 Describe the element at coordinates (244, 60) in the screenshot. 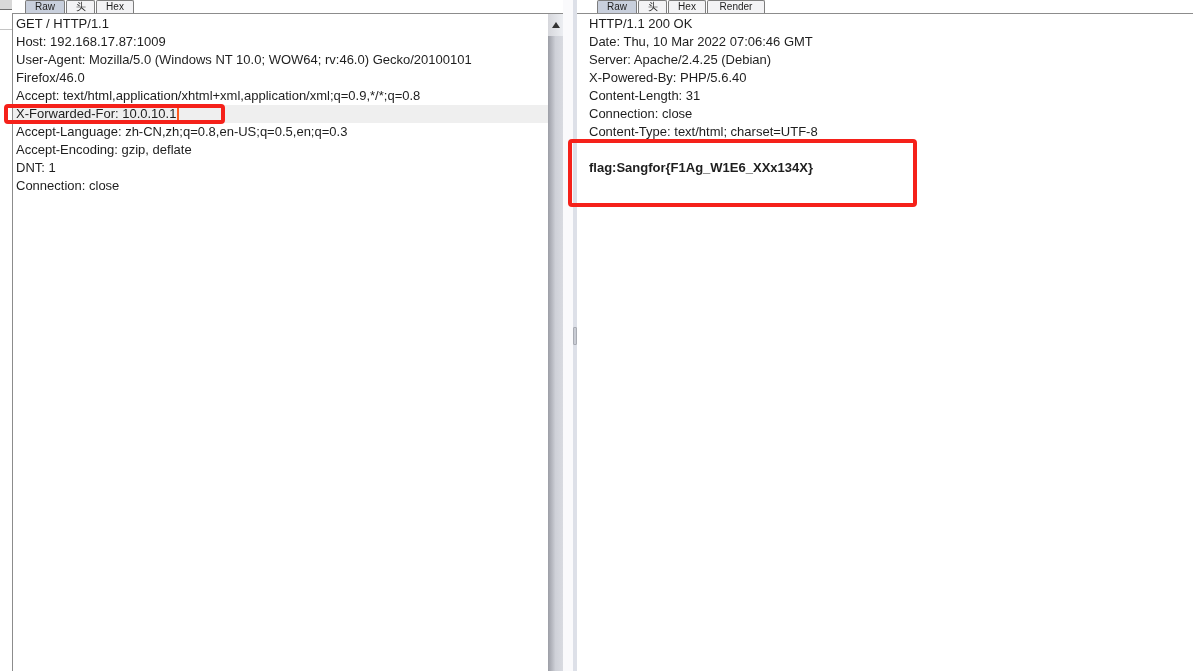

I see `text-line: User-Agent: Mozilla/5.0 (Windows NT 10.0; WOW64; rv:46.0) Gecko/20100101` at that location.